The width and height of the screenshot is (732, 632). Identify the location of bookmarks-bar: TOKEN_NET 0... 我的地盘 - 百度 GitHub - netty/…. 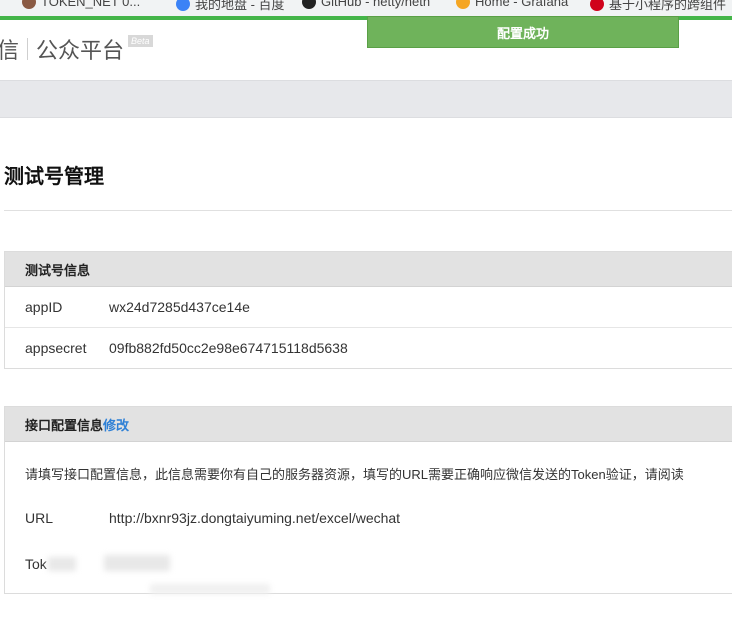
(366, 8).